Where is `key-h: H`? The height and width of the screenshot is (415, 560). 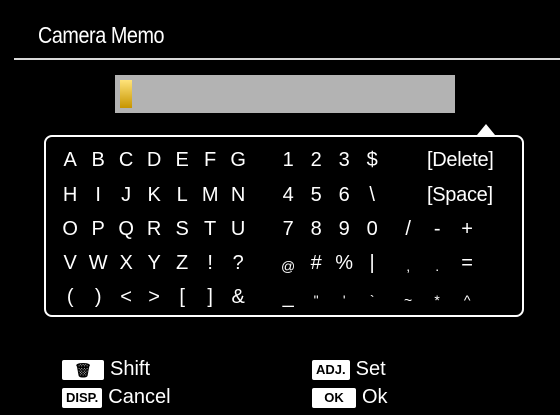 key-h: H is located at coordinates (70, 195).